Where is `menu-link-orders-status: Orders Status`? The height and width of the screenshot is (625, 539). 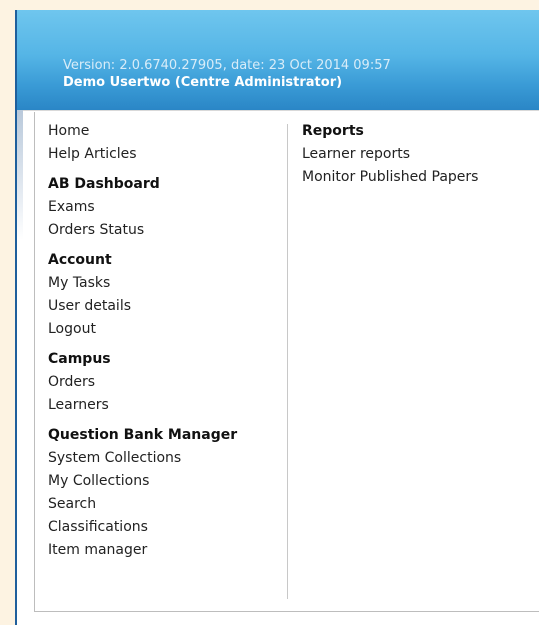 menu-link-orders-status: Orders Status is located at coordinates (163, 230).